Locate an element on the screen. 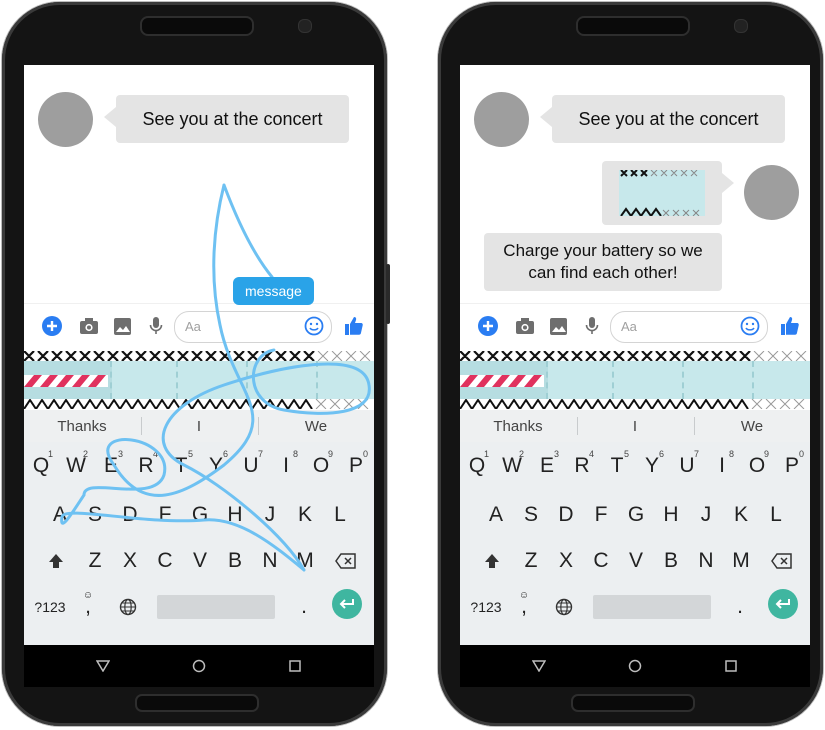 This screenshot has width=825, height=730. suggestion-strip: Thanks I We is located at coordinates (635, 426).